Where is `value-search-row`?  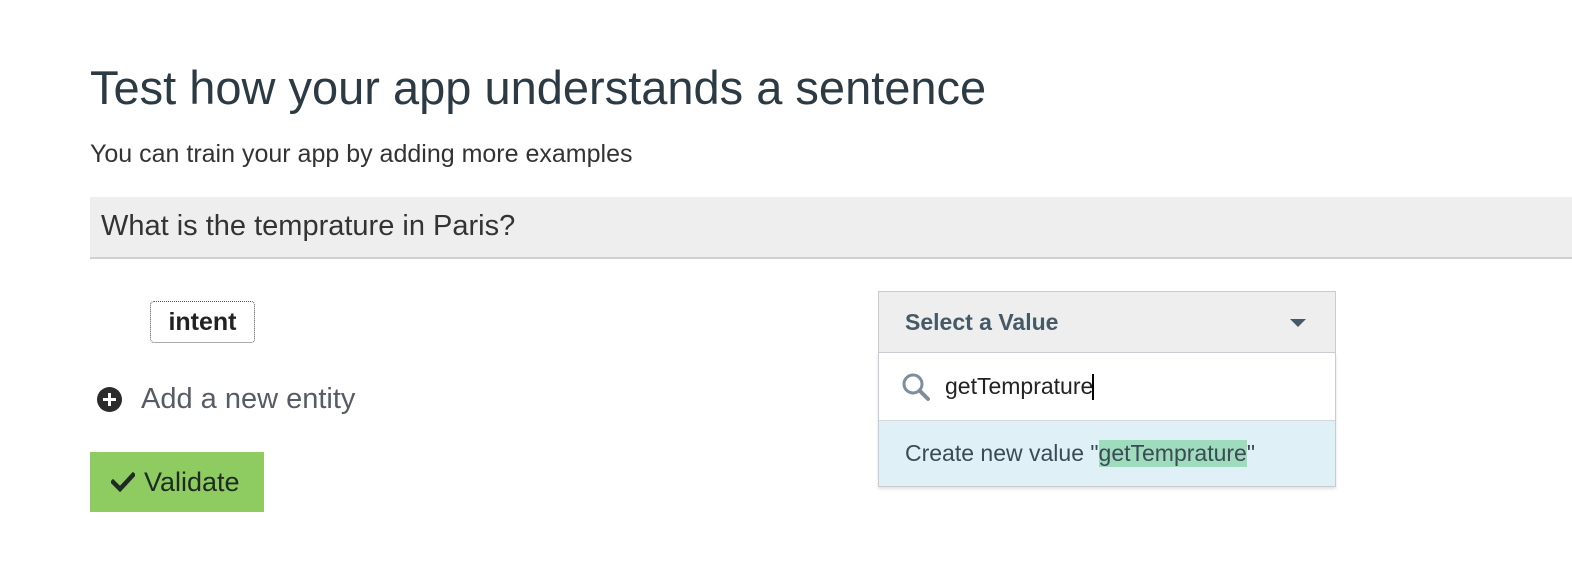 value-search-row is located at coordinates (1107, 387).